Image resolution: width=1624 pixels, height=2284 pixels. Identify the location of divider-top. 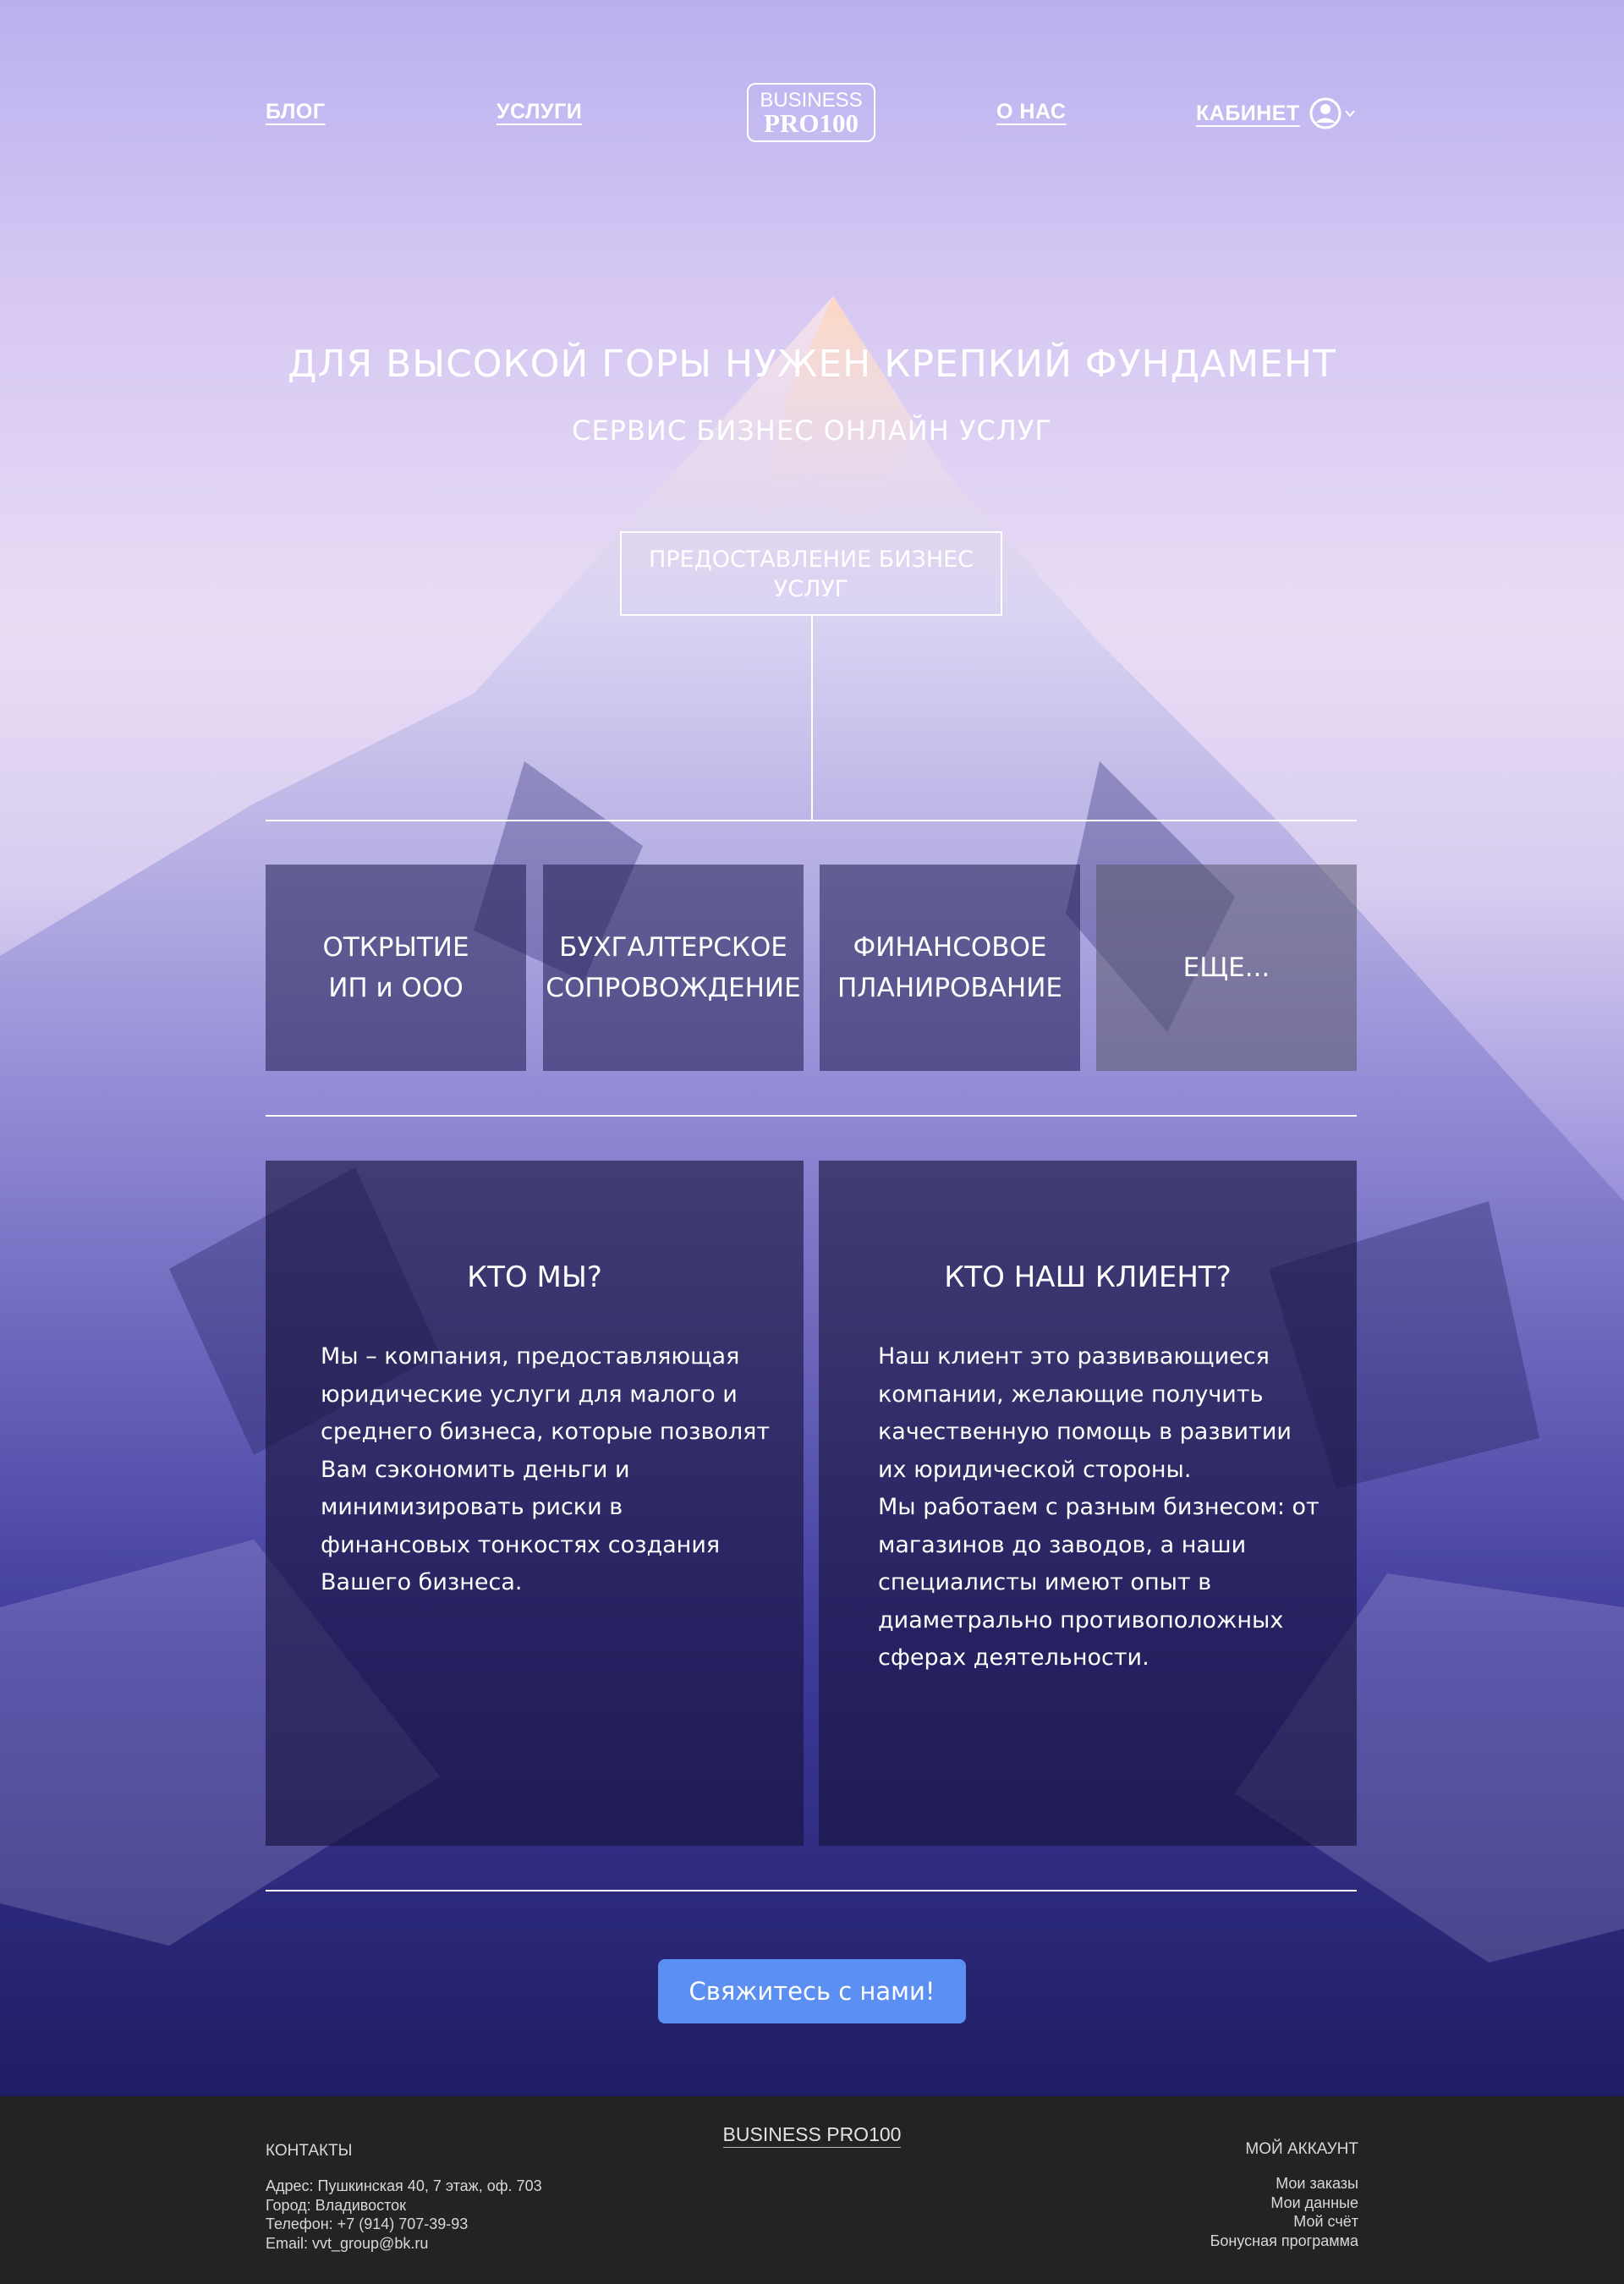
(811, 821).